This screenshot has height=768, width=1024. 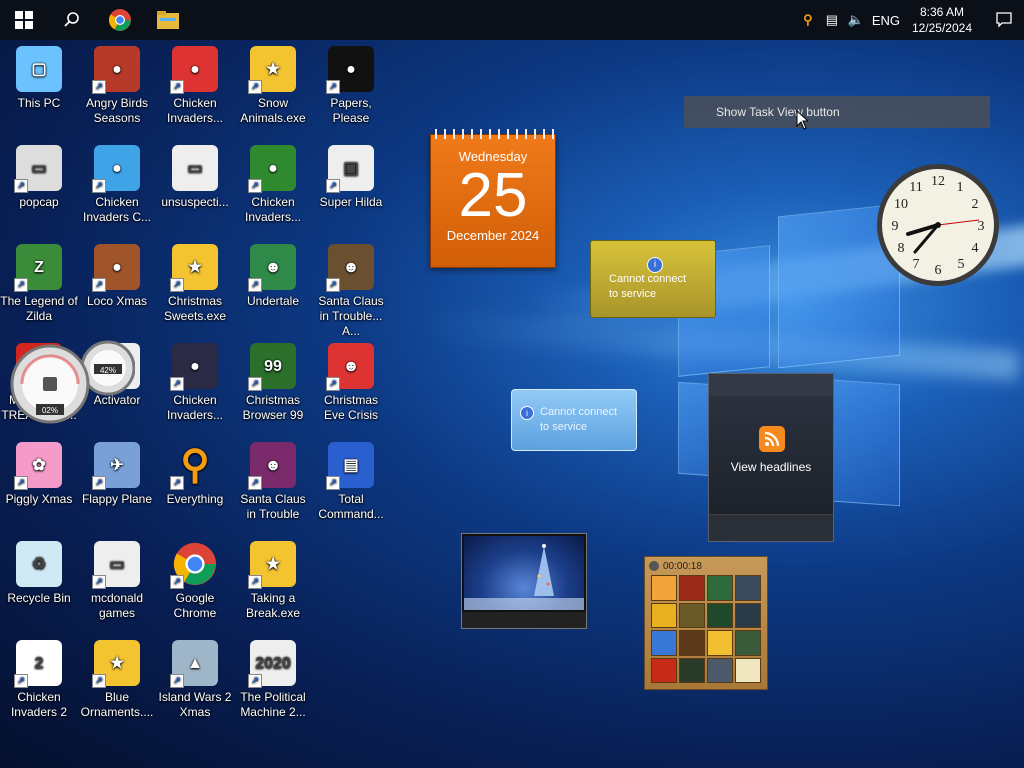 What do you see at coordinates (194, 466) in the screenshot?
I see `everything-icon: ⚲ ↗` at bounding box center [194, 466].